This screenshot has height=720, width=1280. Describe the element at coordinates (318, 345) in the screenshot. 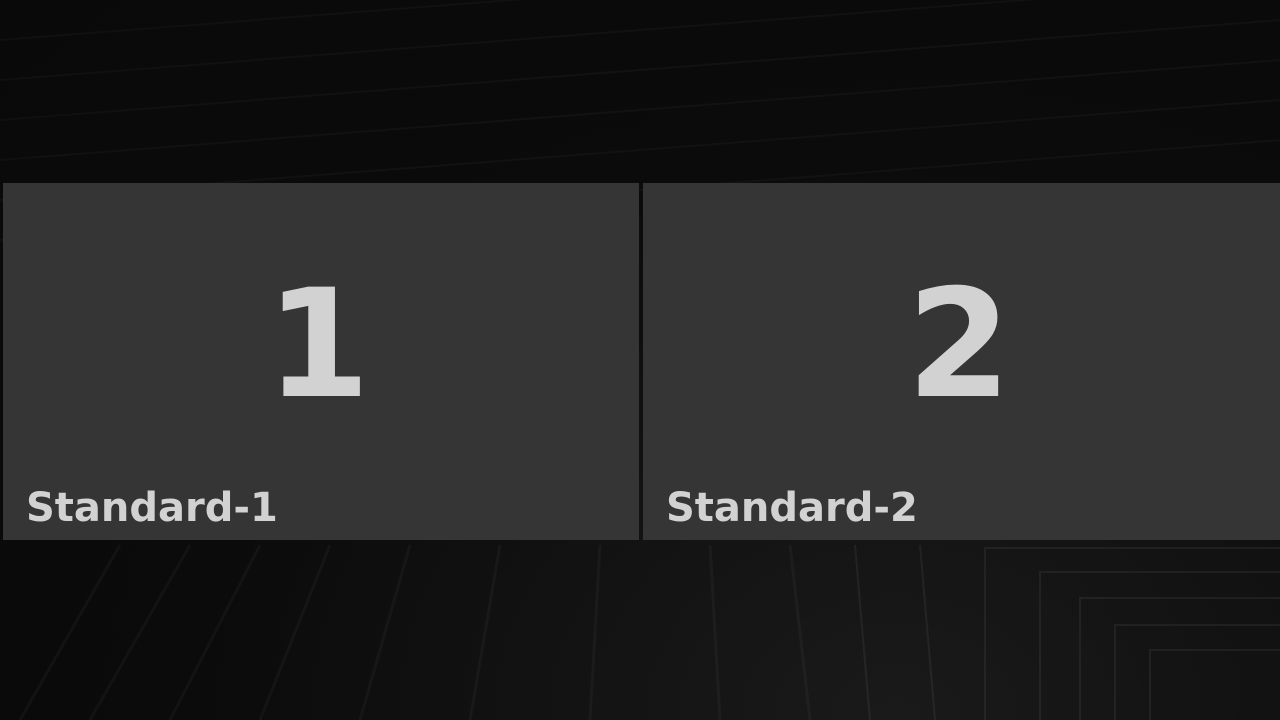

I see `display-number-1: 1` at that location.